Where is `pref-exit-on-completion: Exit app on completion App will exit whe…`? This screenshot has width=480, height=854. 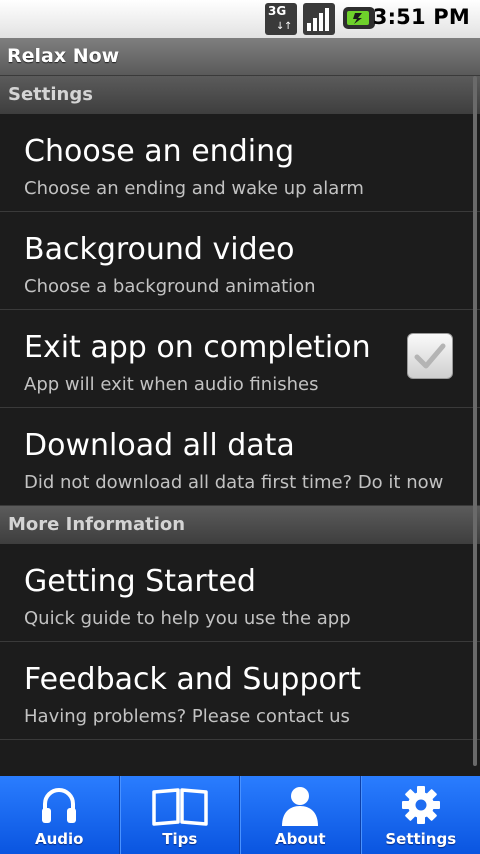 pref-exit-on-completion: Exit app on completion App will exit whe… is located at coordinates (240, 359).